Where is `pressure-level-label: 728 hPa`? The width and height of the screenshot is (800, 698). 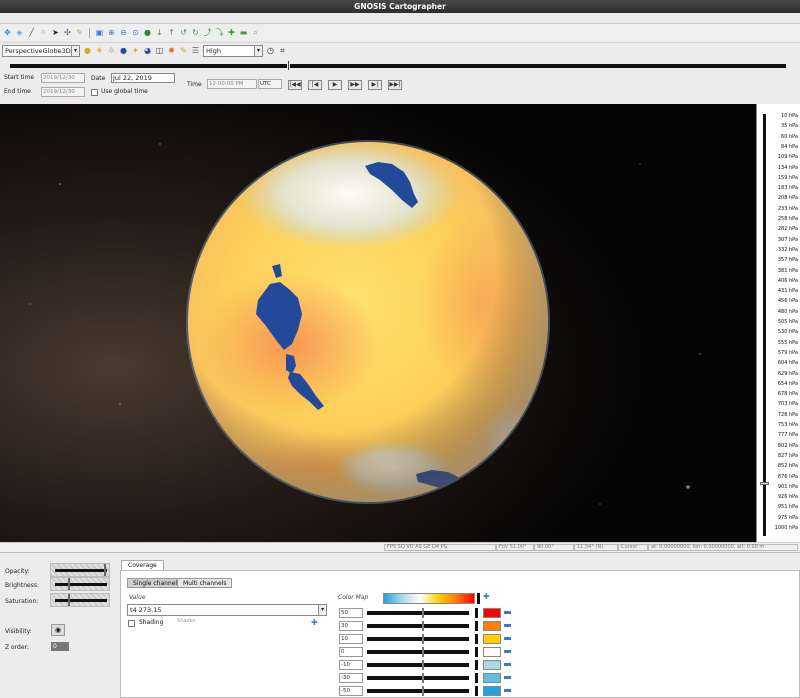
pressure-level-label: 728 hPa is located at coordinates (788, 415).